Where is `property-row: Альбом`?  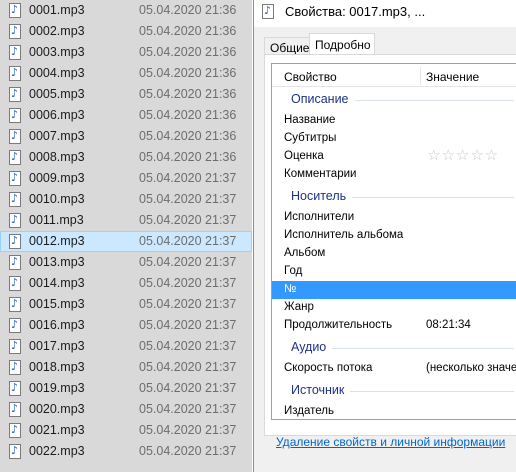 property-row: Альбом is located at coordinates (394, 254).